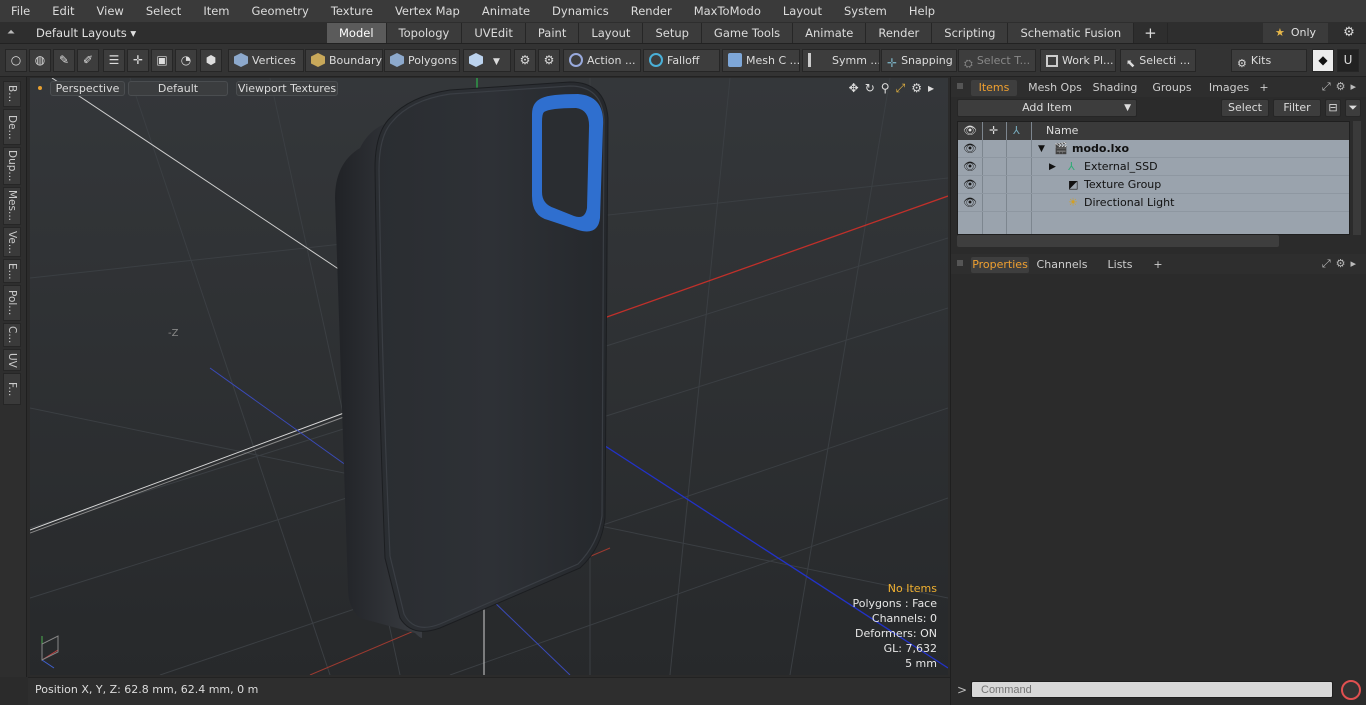 The height and width of the screenshot is (705, 1366). What do you see at coordinates (1152, 689) in the screenshot?
I see `command-input` at bounding box center [1152, 689].